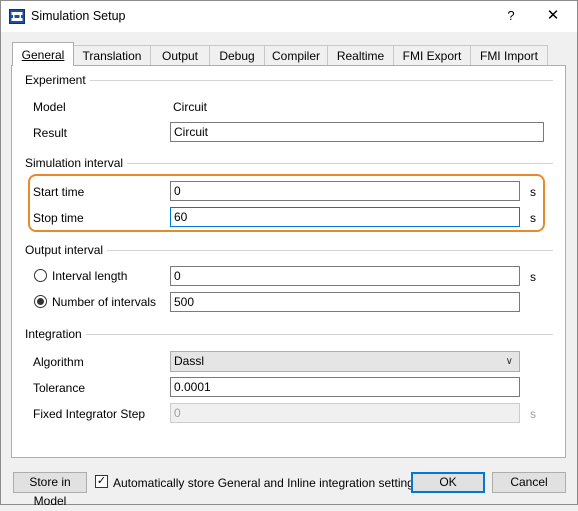 Image resolution: width=578 pixels, height=511 pixels. Describe the element at coordinates (533, 218) in the screenshot. I see `stop-time-unit: s` at that location.